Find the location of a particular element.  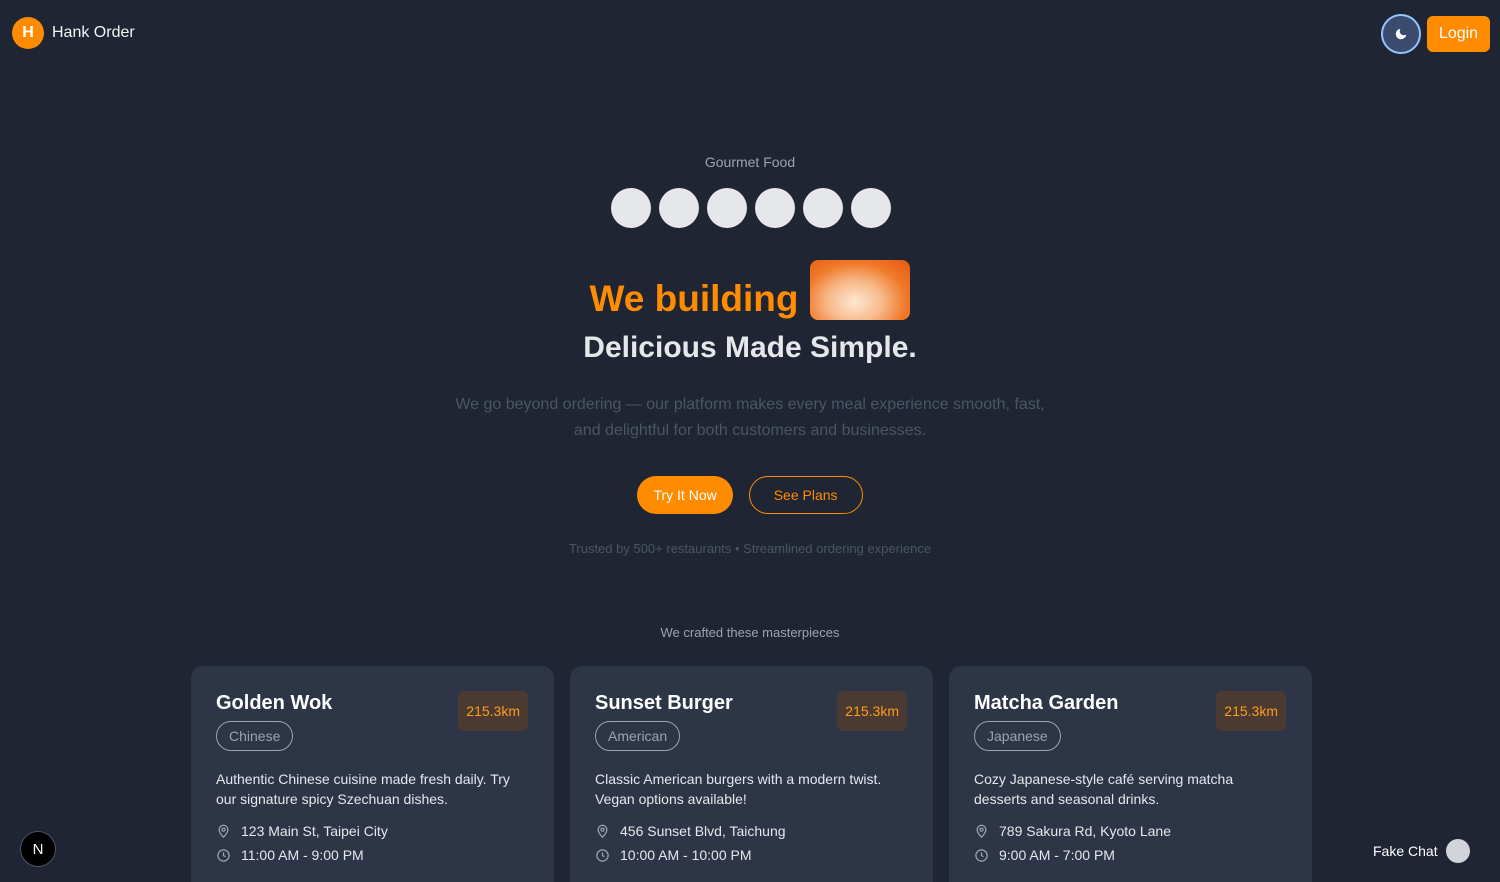

address-text: 789 Sakura Rd, Kyoto Lane is located at coordinates (1085, 831).